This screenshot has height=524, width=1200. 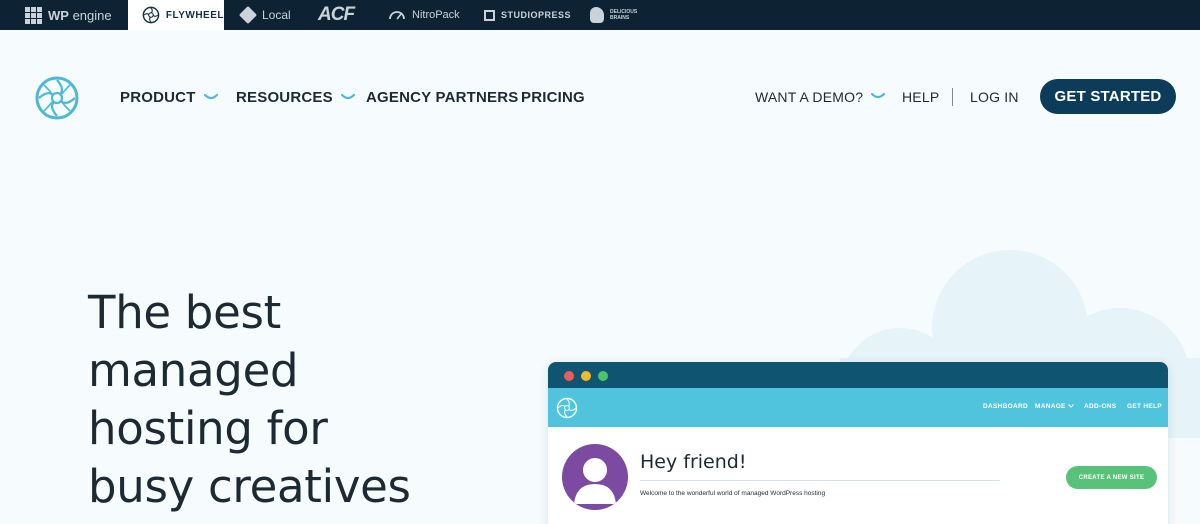 What do you see at coordinates (952, 97) in the screenshot?
I see `nav-divider` at bounding box center [952, 97].